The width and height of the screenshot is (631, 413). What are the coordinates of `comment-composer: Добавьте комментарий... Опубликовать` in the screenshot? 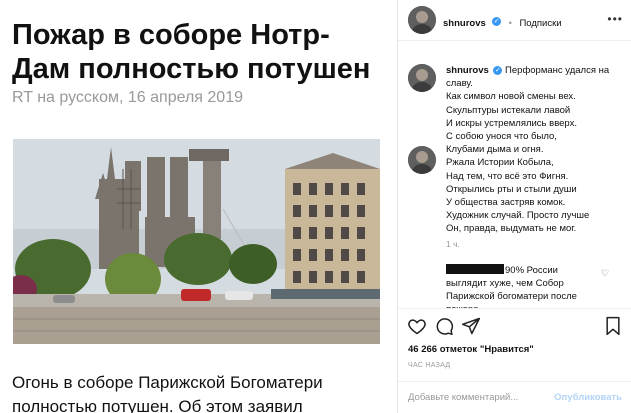 It's located at (514, 397).